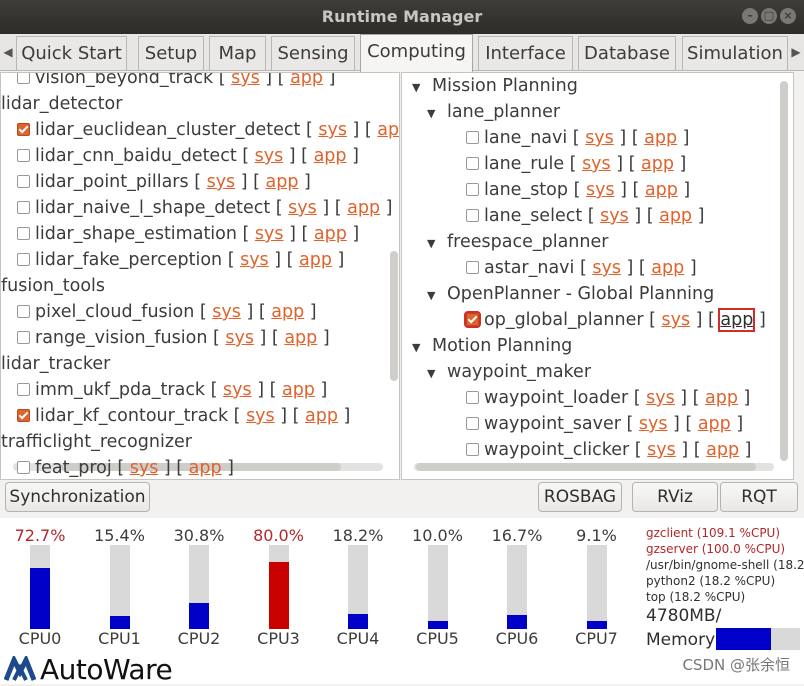 The height and width of the screenshot is (686, 804). What do you see at coordinates (769, 16) in the screenshot?
I see `maximize-icon: □` at bounding box center [769, 16].